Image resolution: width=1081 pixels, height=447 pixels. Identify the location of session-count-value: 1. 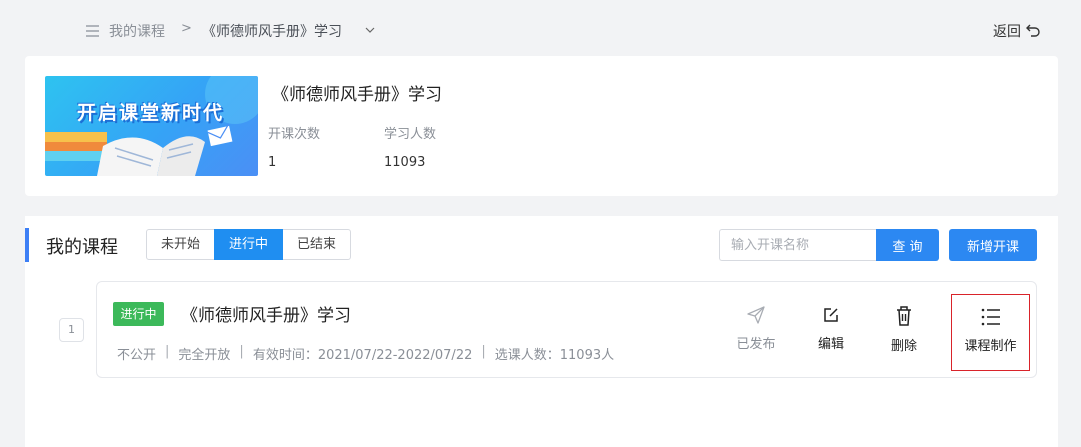
(272, 162).